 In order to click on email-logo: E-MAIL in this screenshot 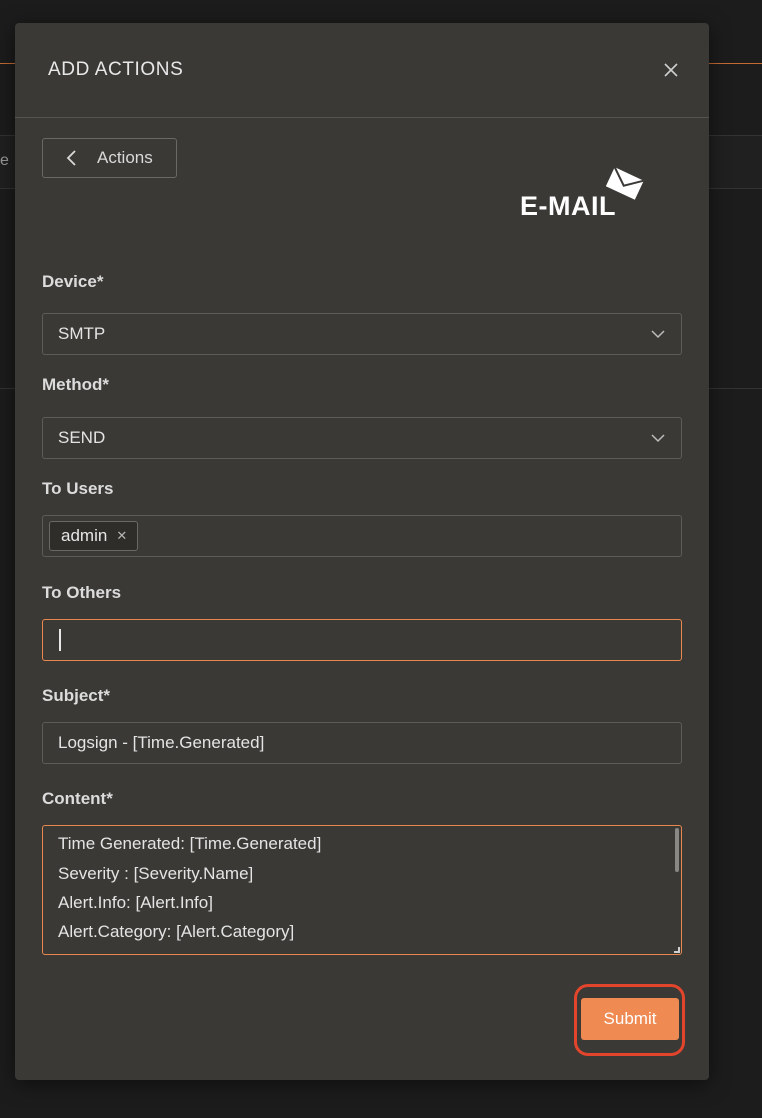, I will do `click(582, 193)`.